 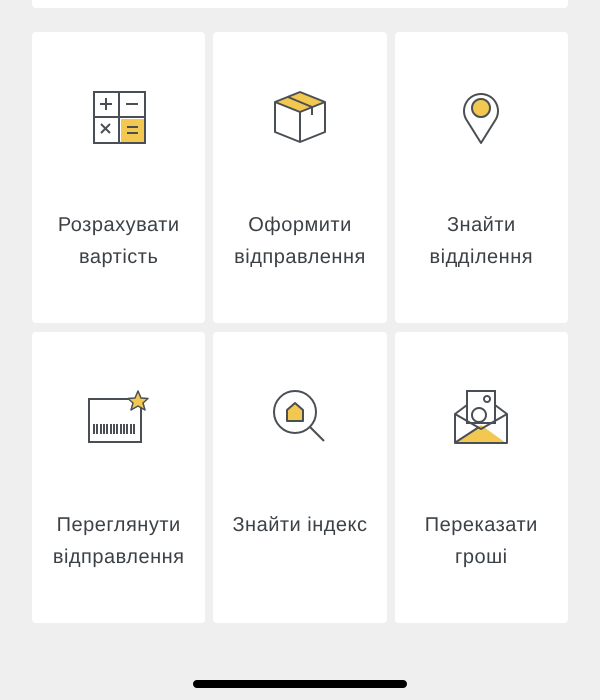 I want to click on box-icon, so click(x=300, y=117).